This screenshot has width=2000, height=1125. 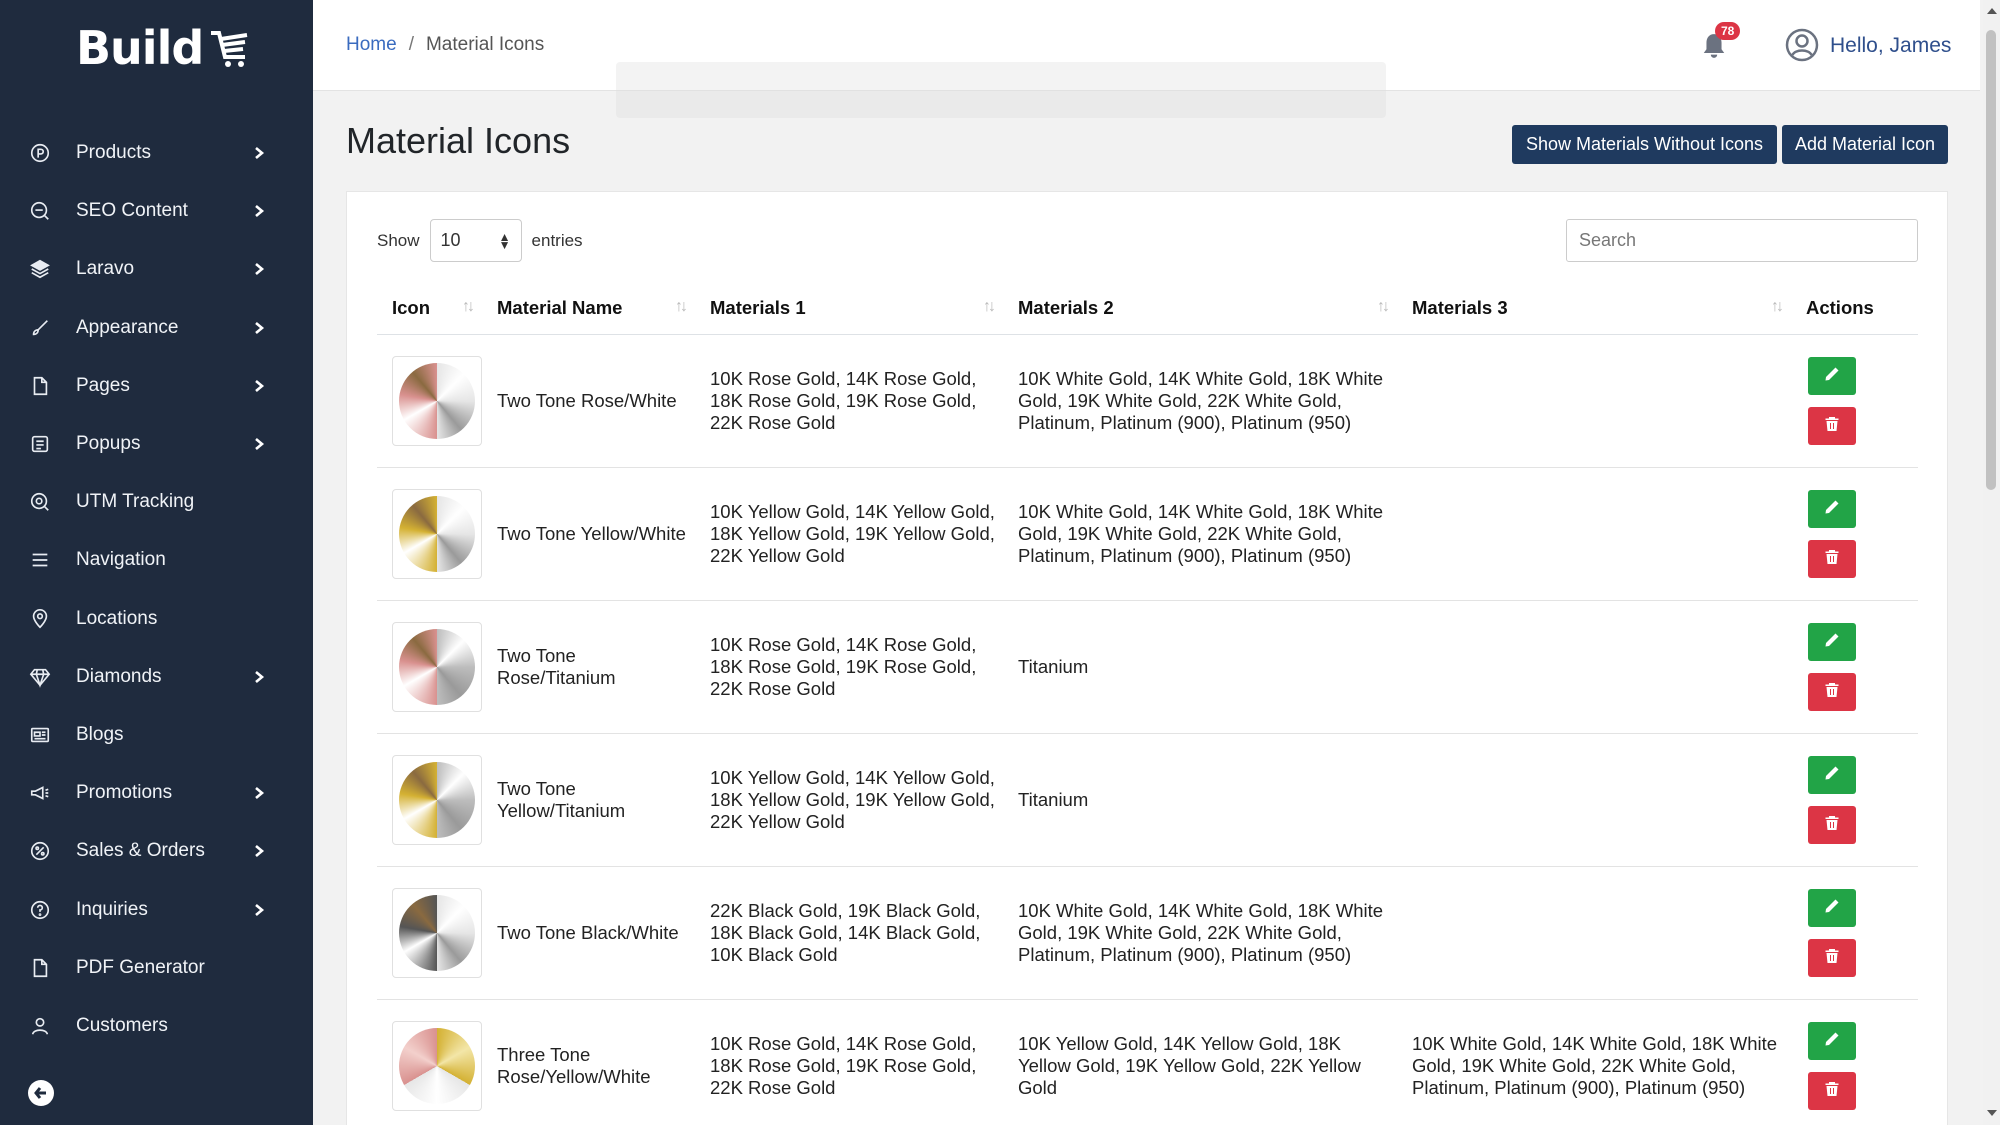 I want to click on scroll-down-arrow-icon, so click(x=1992, y=1113).